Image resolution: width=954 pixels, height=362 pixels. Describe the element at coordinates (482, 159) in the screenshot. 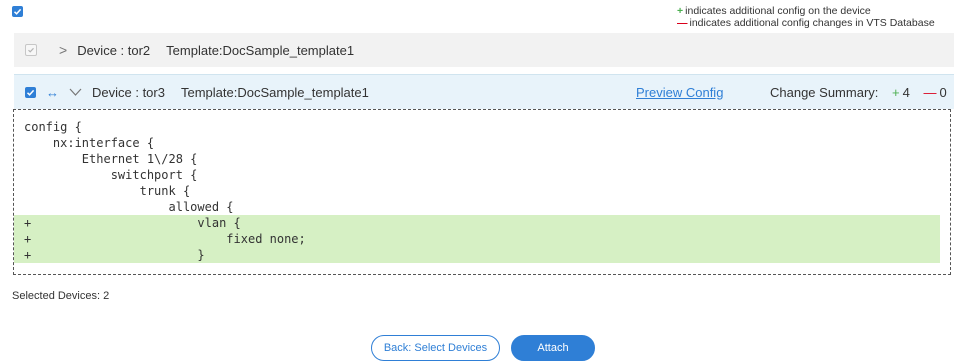

I see `config-line: Ethernet 1\/28 {` at that location.